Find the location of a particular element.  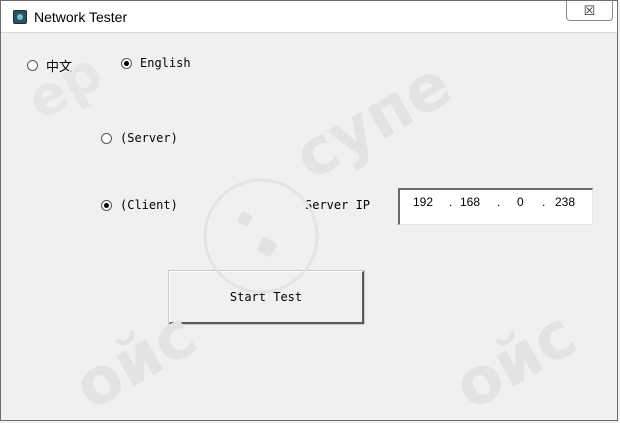

title-bar: Network Tester ☒ is located at coordinates (309, 17).